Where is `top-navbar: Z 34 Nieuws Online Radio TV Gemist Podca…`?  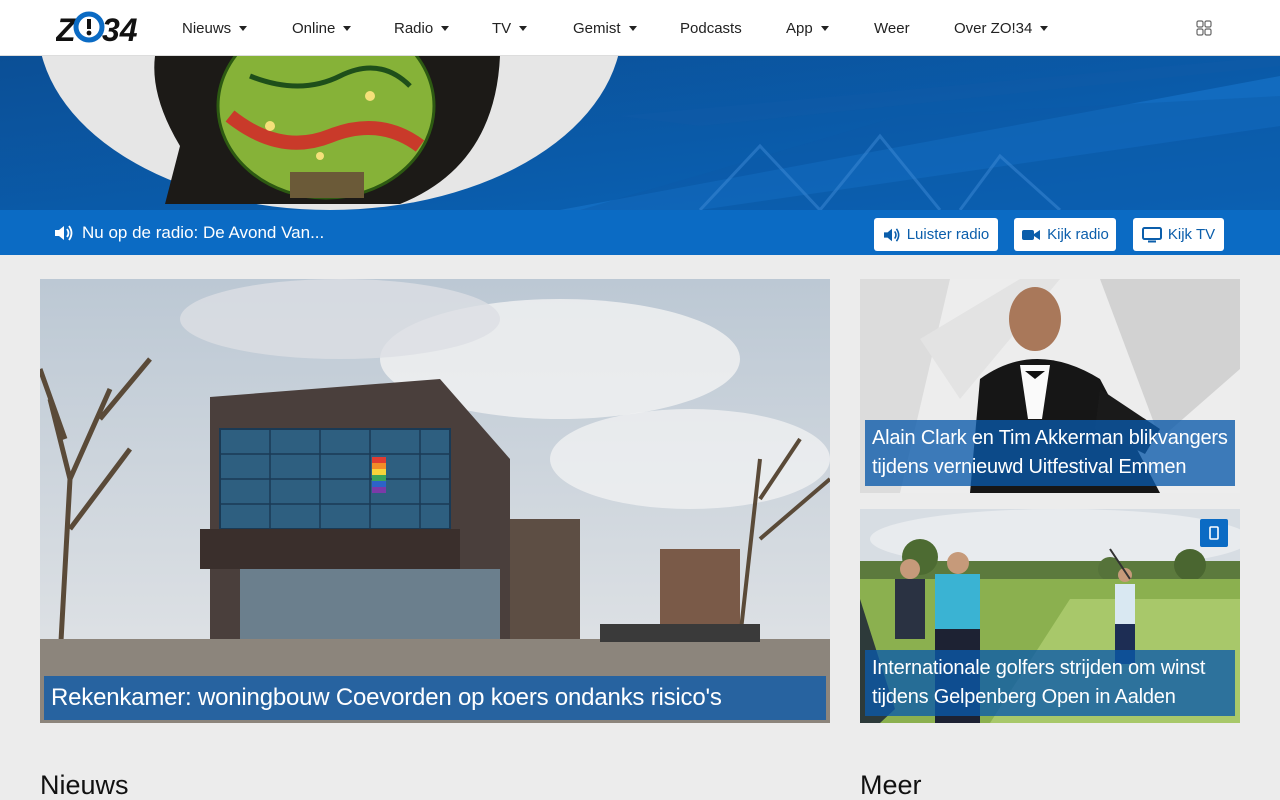
top-navbar: Z 34 Nieuws Online Radio TV Gemist Podca… is located at coordinates (640, 28).